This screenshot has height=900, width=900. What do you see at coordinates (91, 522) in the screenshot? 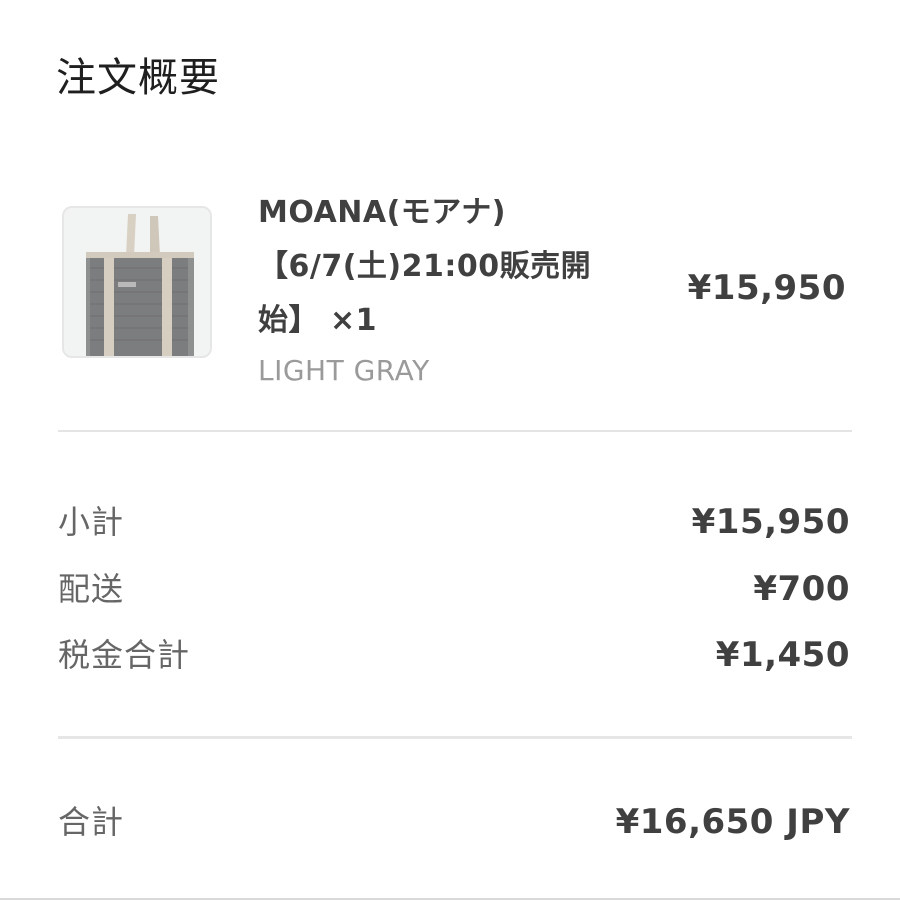
I see `subtotal-label: 小計` at bounding box center [91, 522].